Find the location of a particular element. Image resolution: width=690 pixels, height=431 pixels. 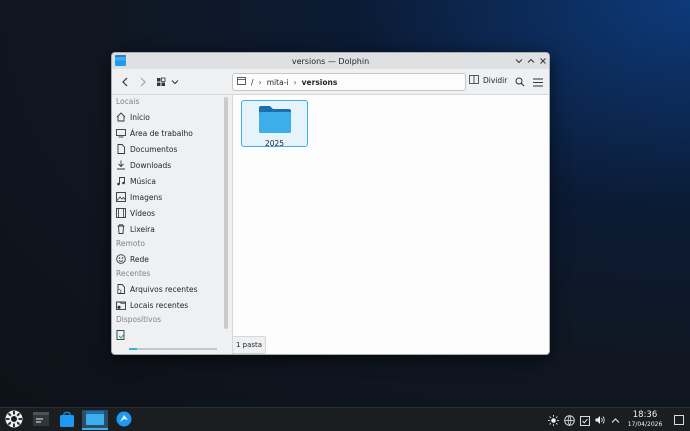

dolphin-app-icon is located at coordinates (120, 60).